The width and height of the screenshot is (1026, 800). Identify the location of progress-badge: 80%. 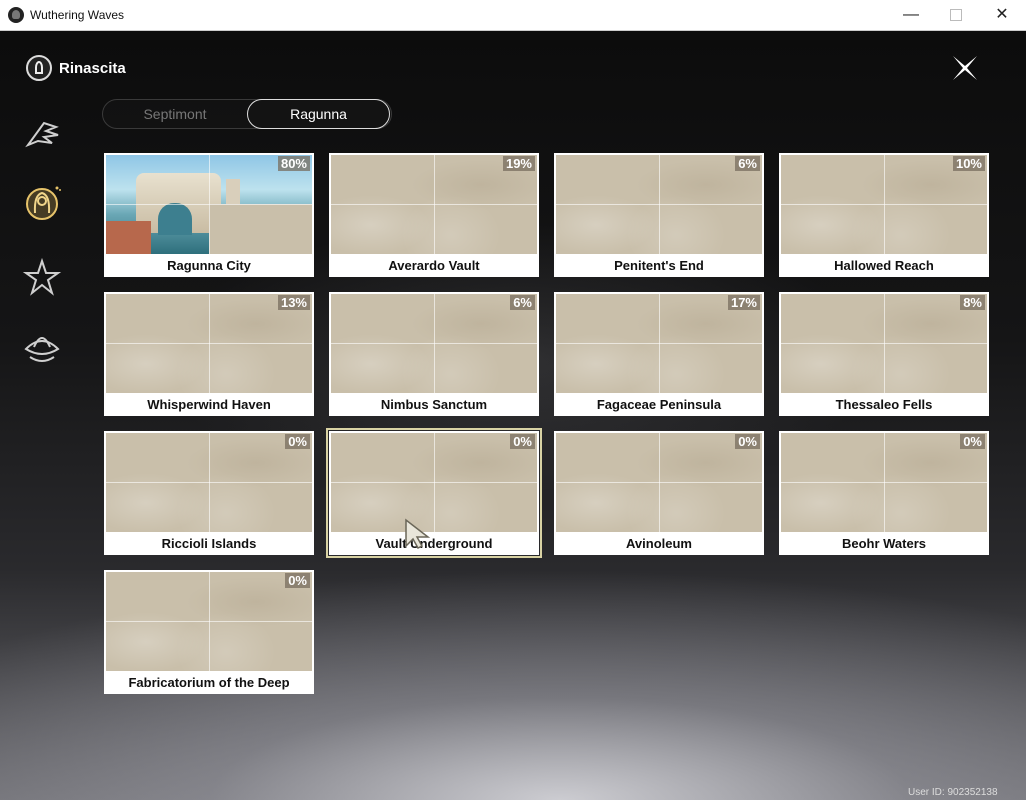
(293, 163).